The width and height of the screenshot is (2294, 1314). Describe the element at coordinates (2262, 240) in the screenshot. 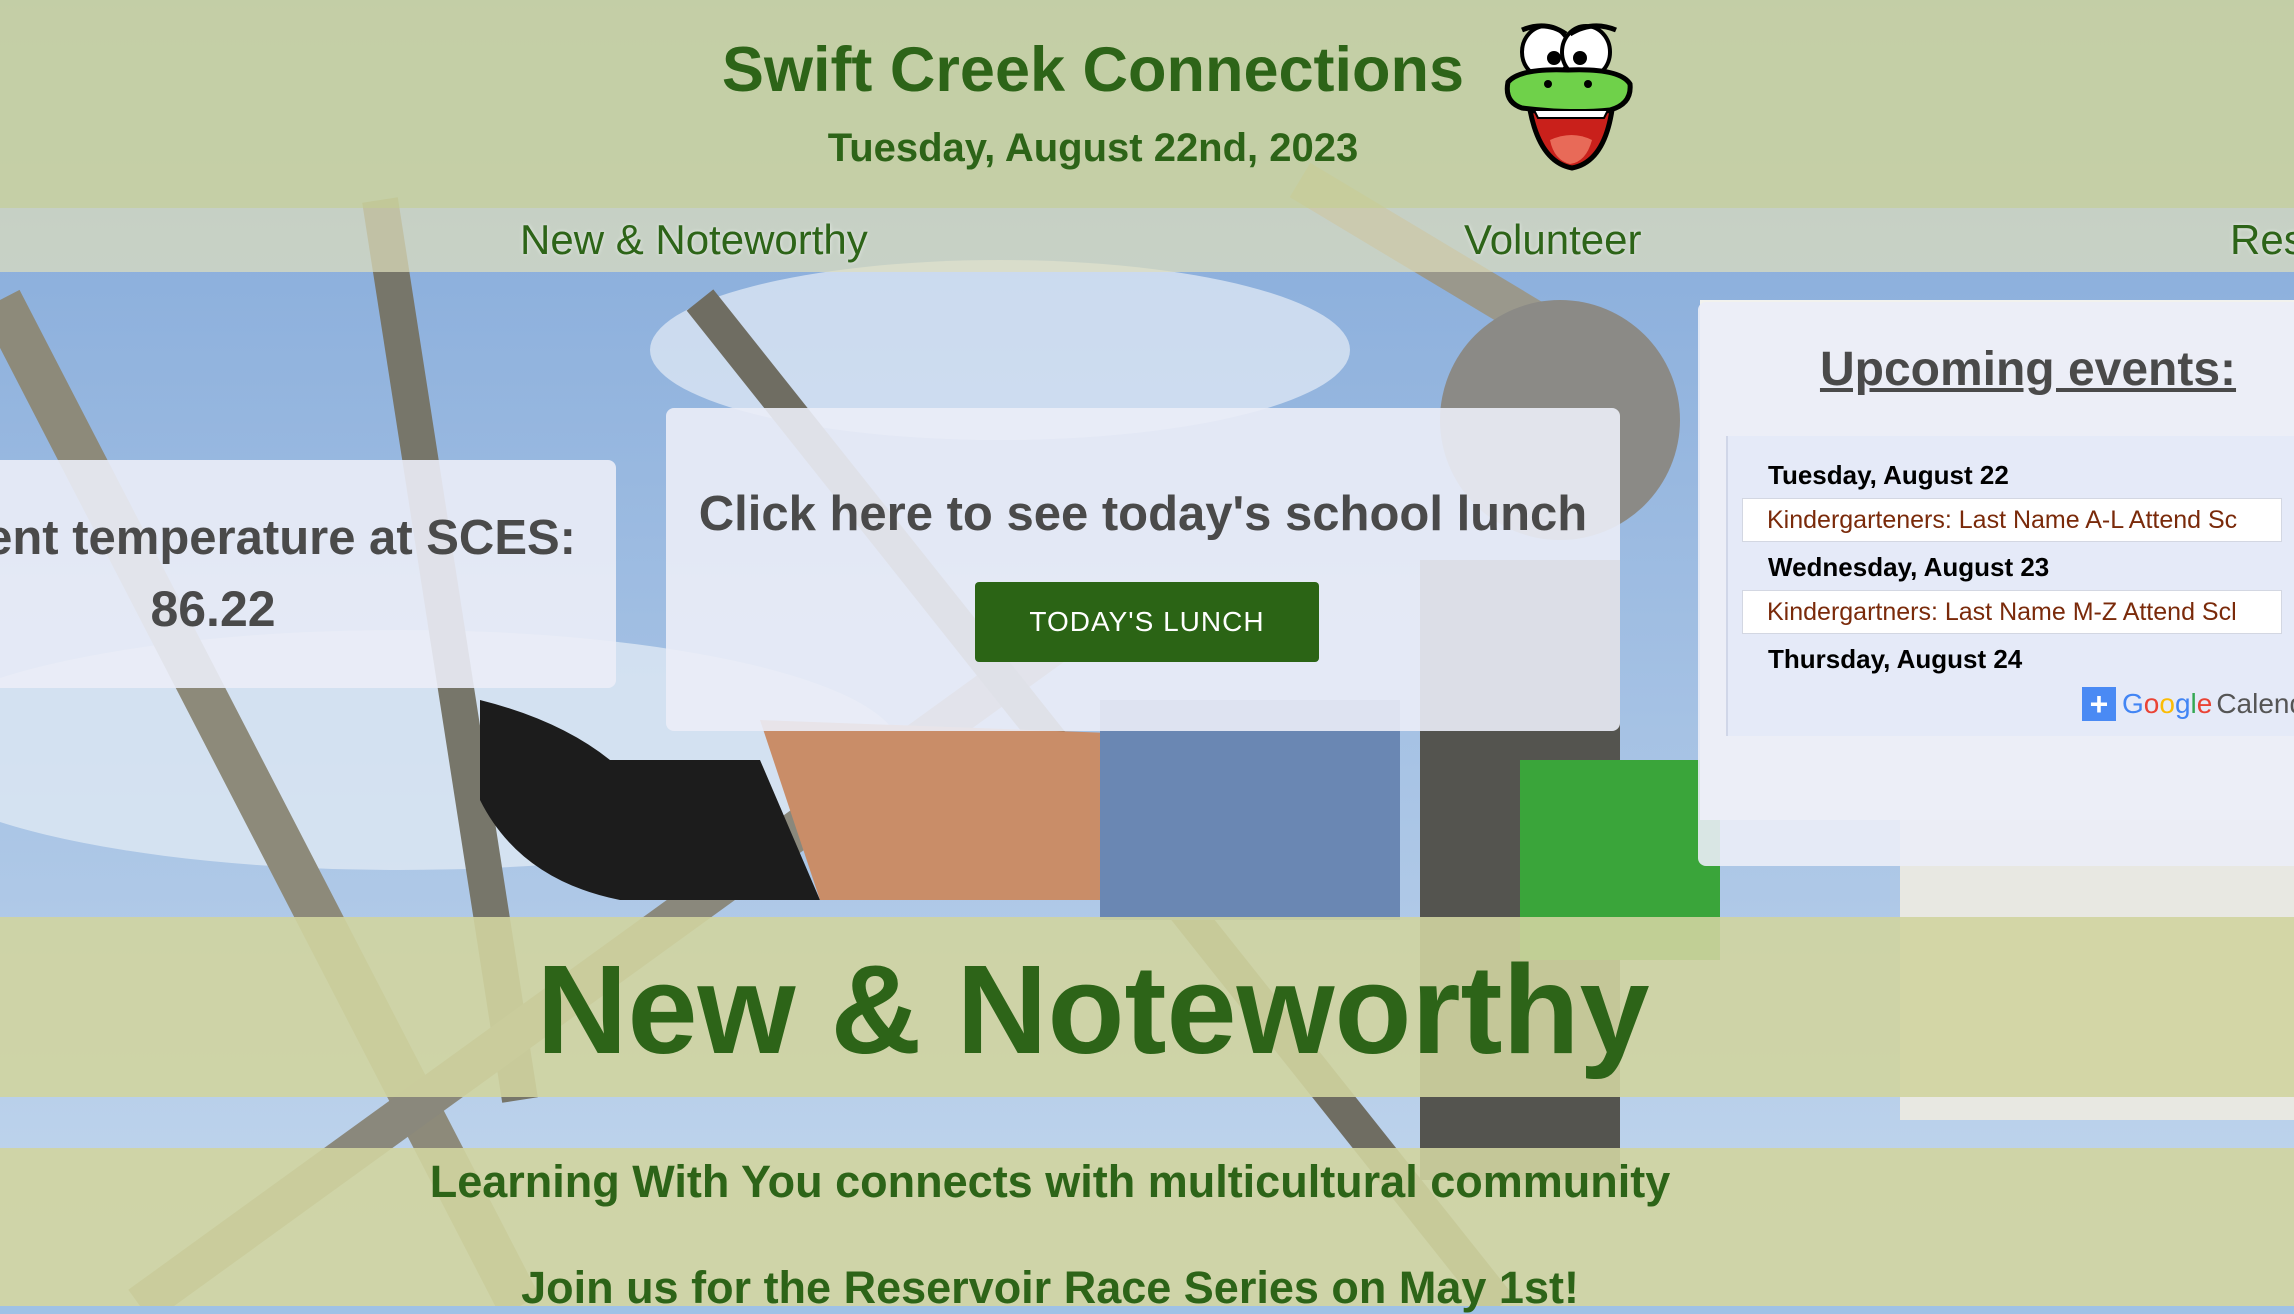

I see `nav-item-resources: Res` at that location.